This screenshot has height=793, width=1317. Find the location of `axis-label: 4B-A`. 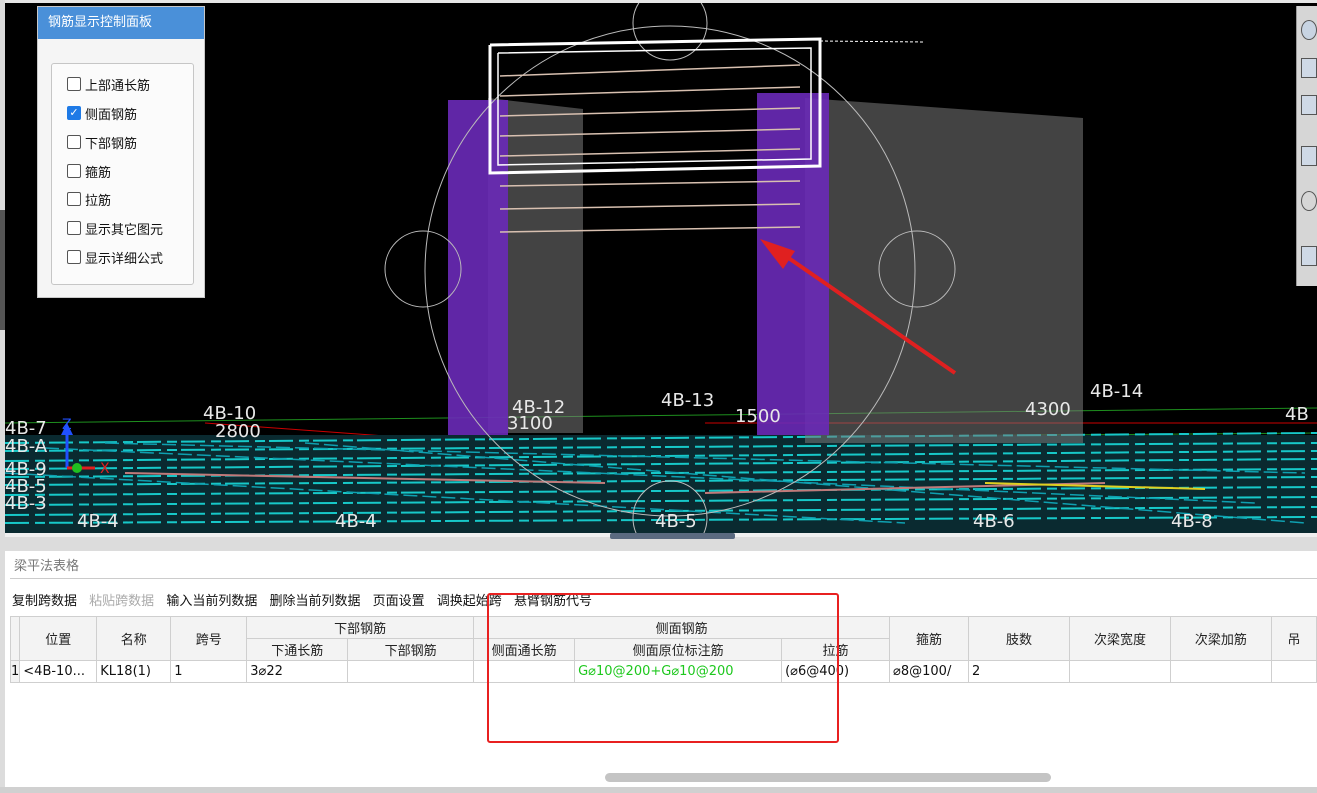

axis-label: 4B-A is located at coordinates (26, 446).